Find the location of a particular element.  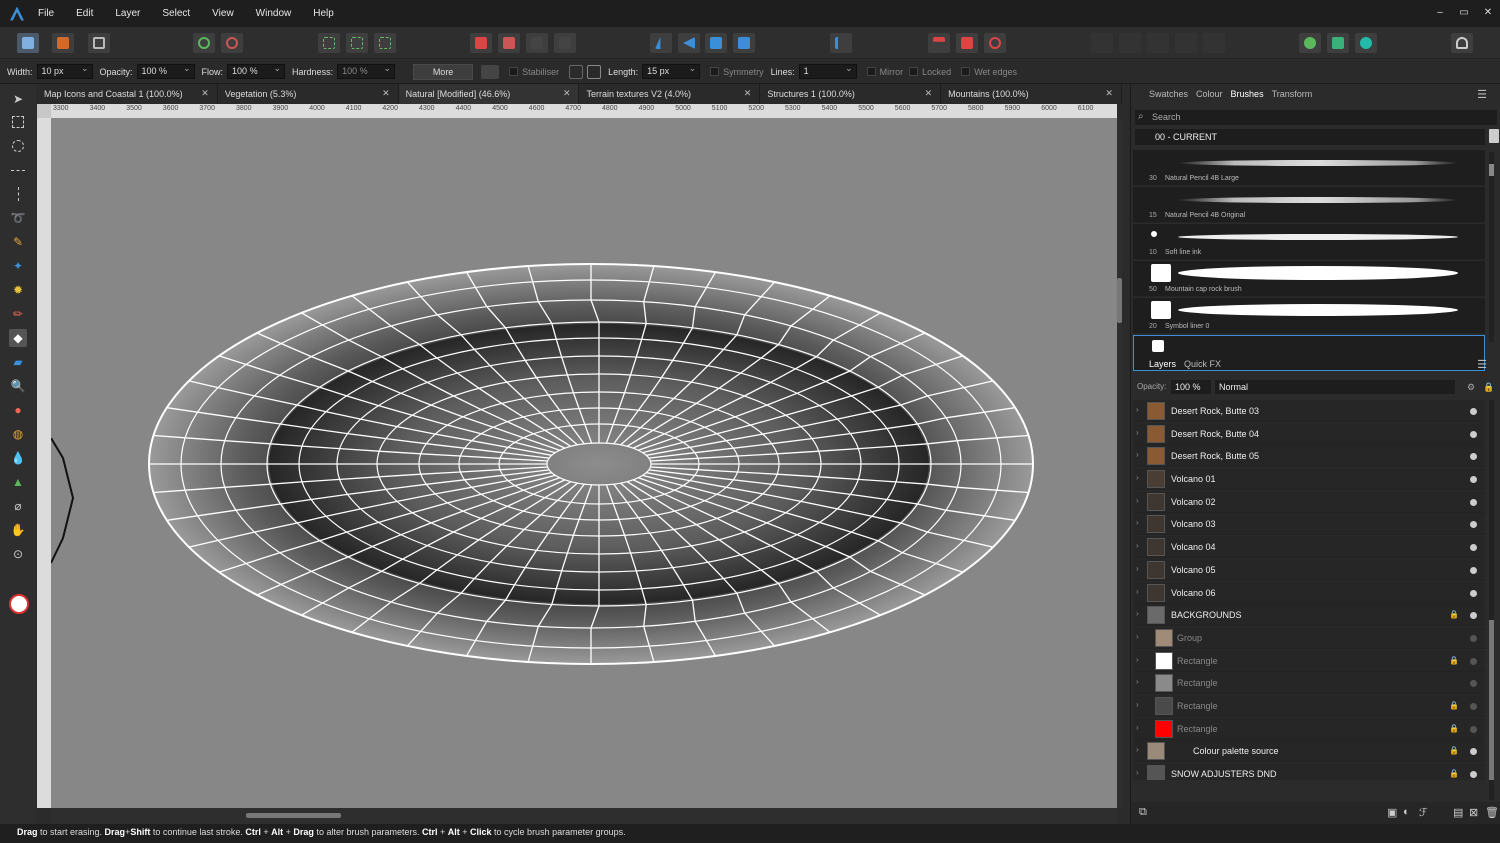

layer-row: › SNOW ADJUSTERS DND 🔒 is located at coordinates (1309, 771).